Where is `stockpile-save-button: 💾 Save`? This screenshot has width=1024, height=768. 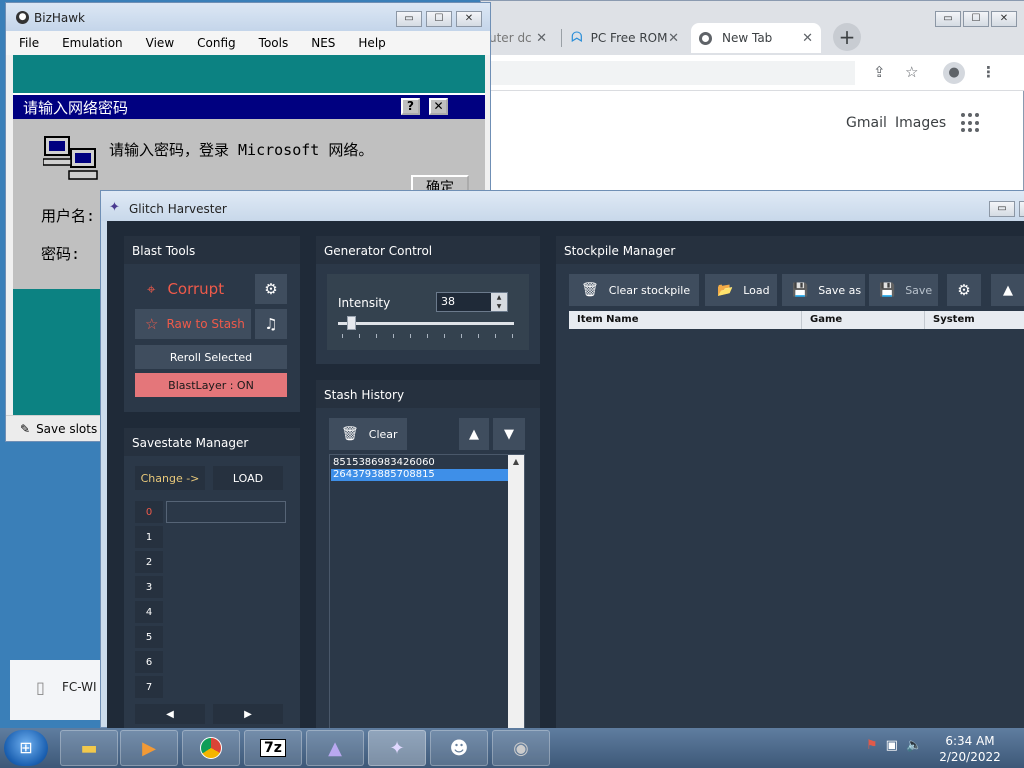 stockpile-save-button: 💾 Save is located at coordinates (903, 290).